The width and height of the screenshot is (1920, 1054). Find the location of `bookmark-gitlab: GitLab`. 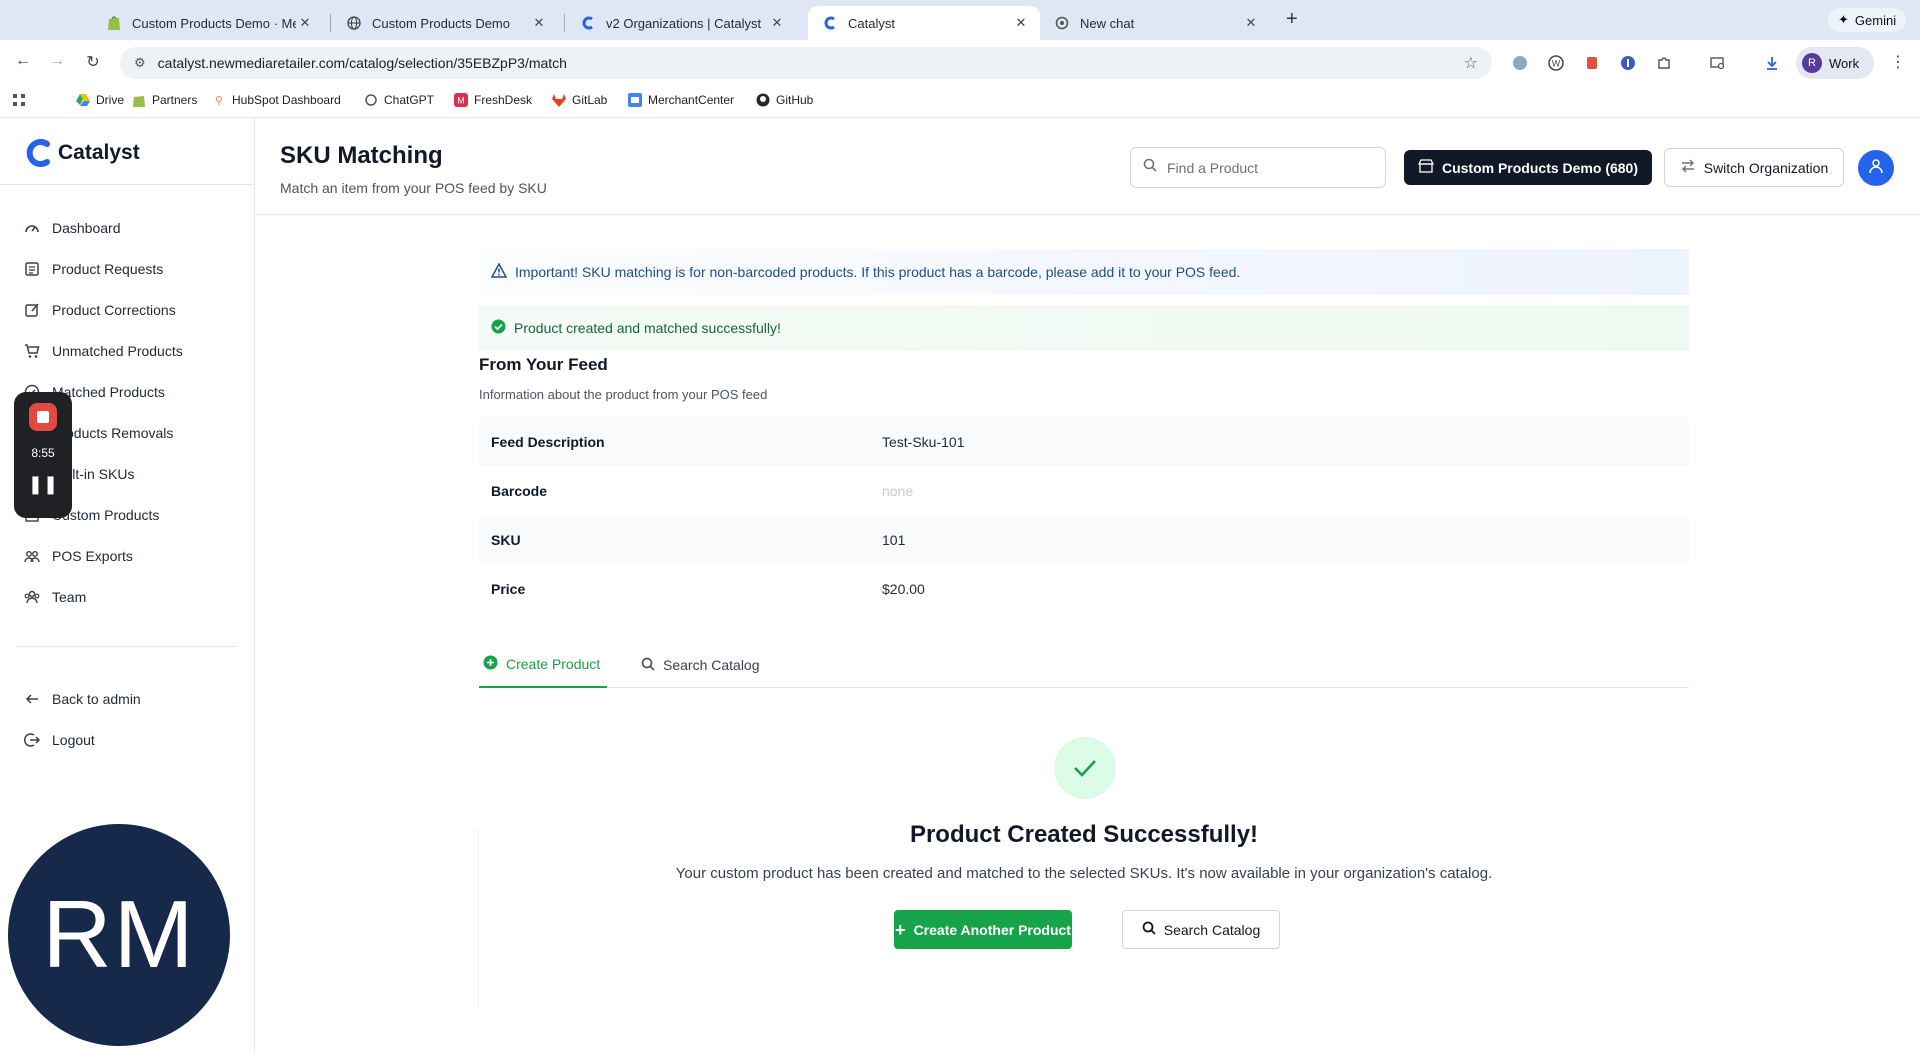

bookmark-gitlab: GitLab is located at coordinates (579, 100).